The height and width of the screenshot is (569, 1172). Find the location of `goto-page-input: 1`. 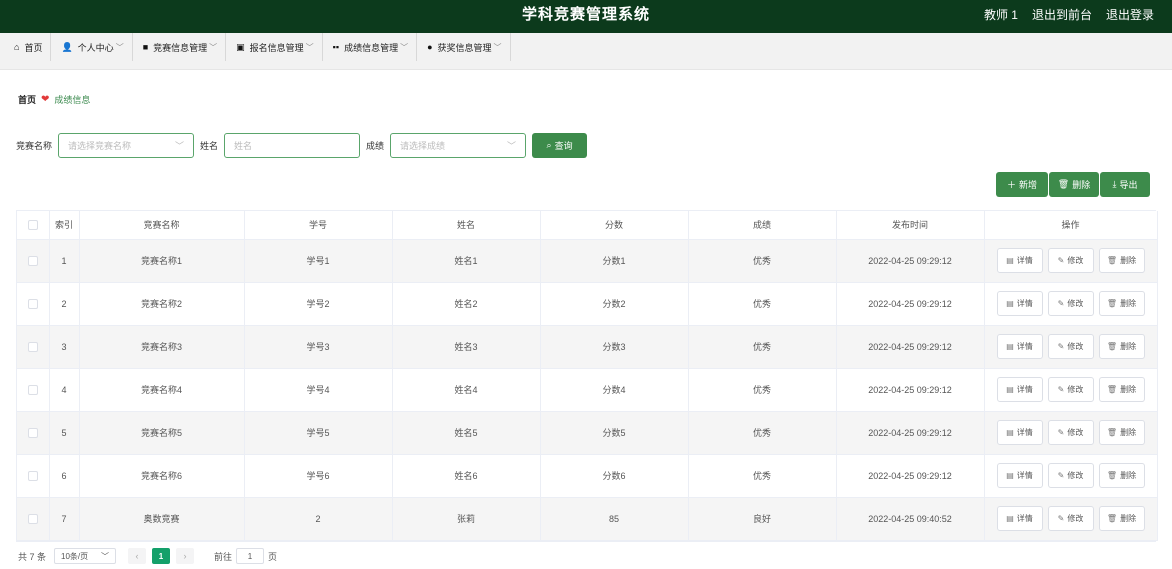

goto-page-input: 1 is located at coordinates (250, 556).